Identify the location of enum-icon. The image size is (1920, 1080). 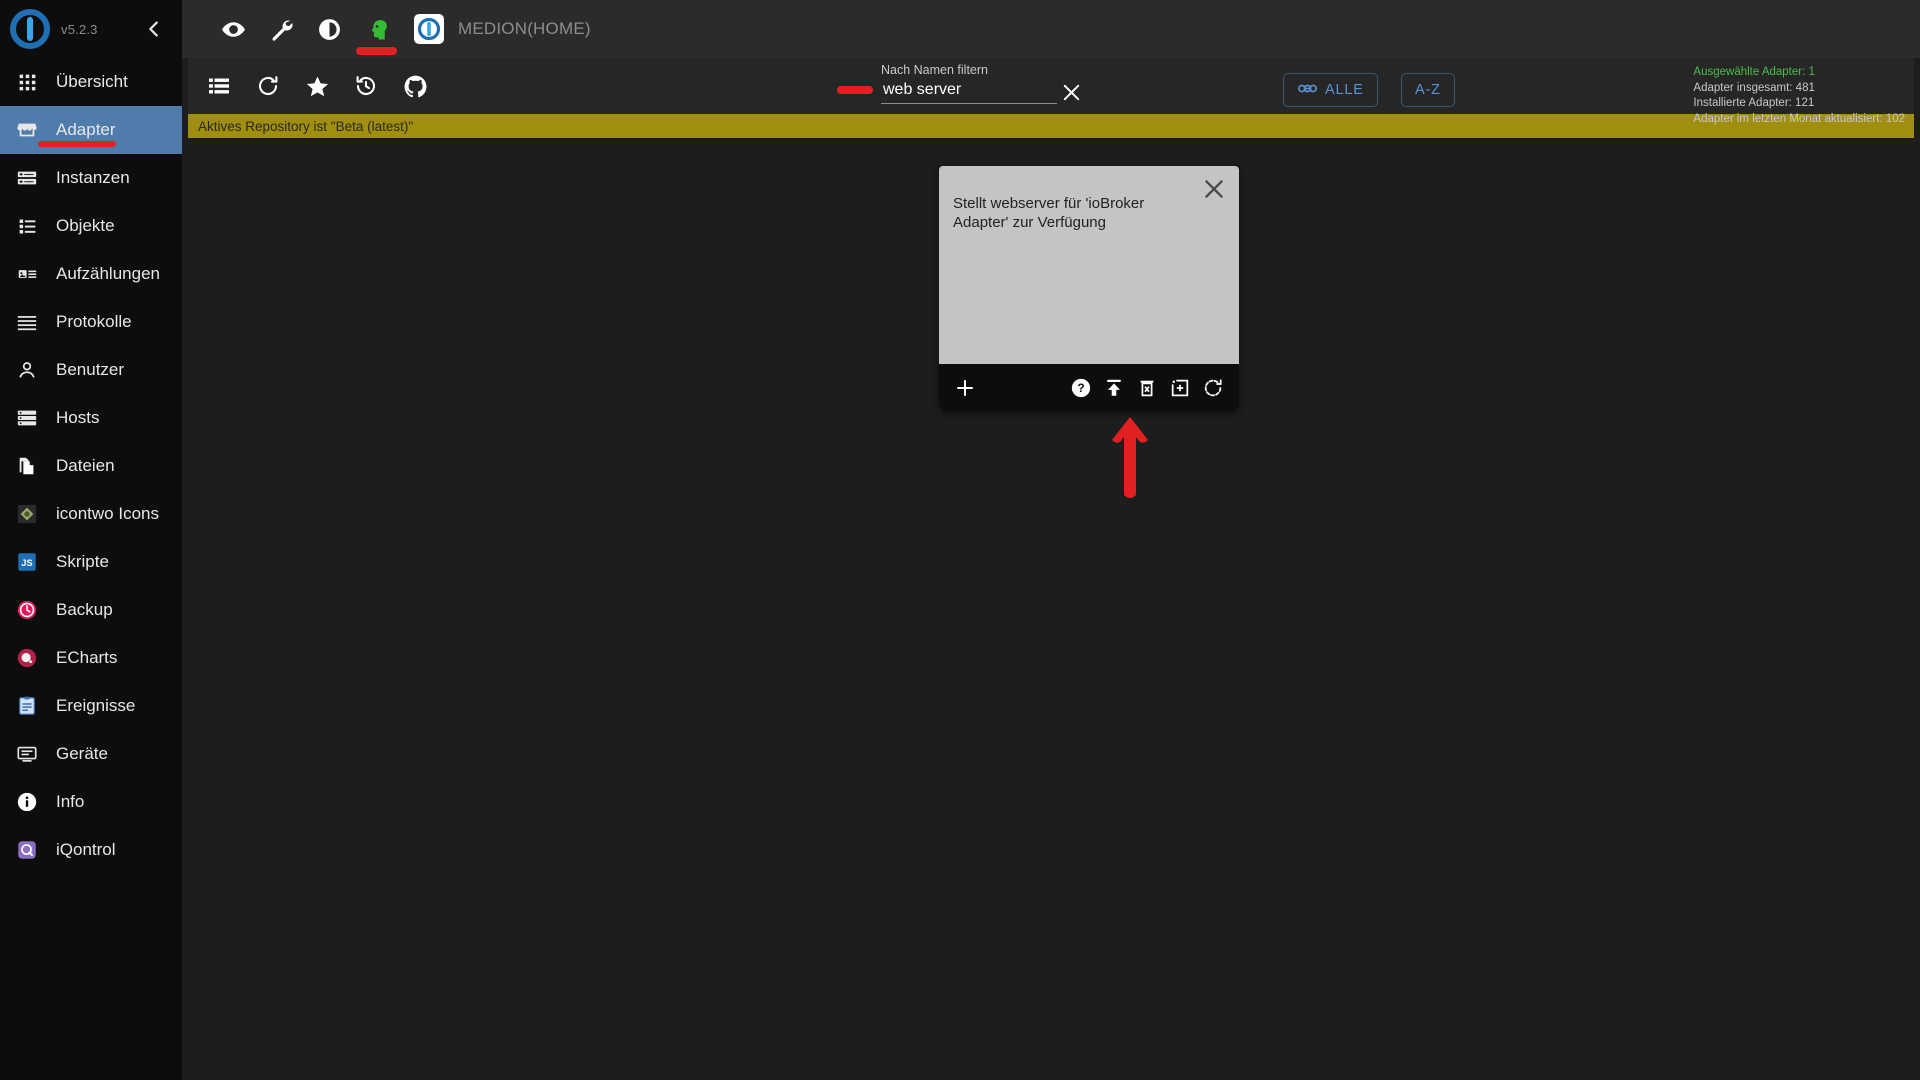
(27, 274).